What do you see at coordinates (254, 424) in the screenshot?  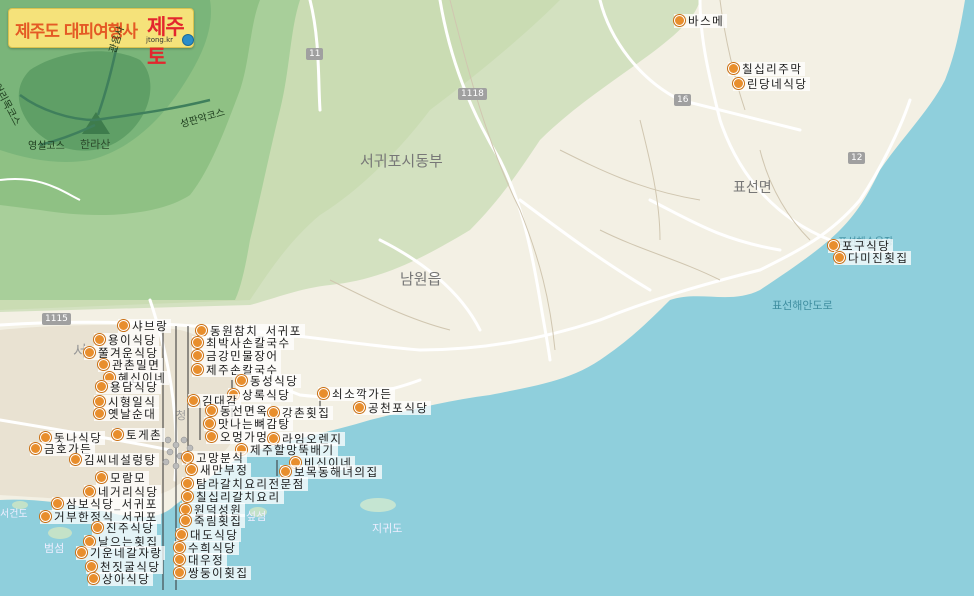 I see `poi-label: 맛나는뼈감탕` at bounding box center [254, 424].